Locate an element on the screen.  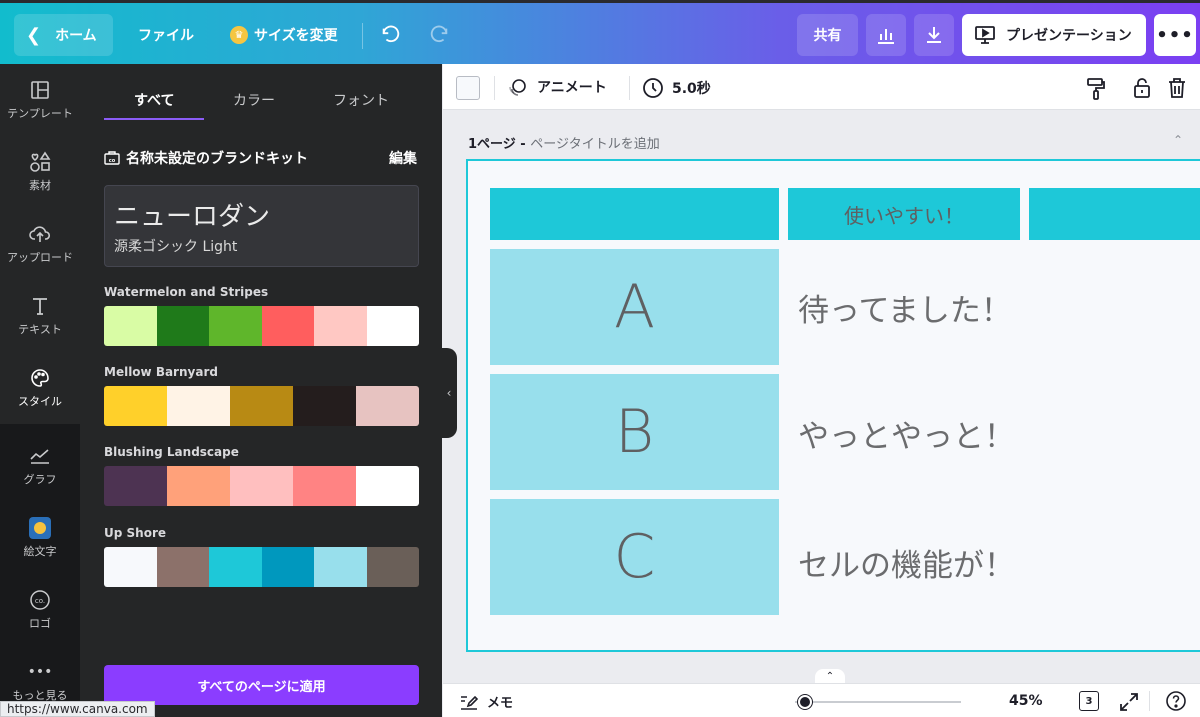
page-count-button: 3 is located at coordinates (1089, 701).